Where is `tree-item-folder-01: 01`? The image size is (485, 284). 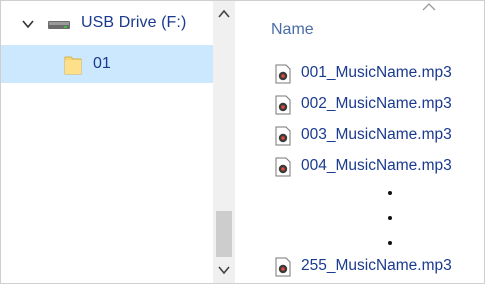 tree-item-folder-01: 01 is located at coordinates (107, 64).